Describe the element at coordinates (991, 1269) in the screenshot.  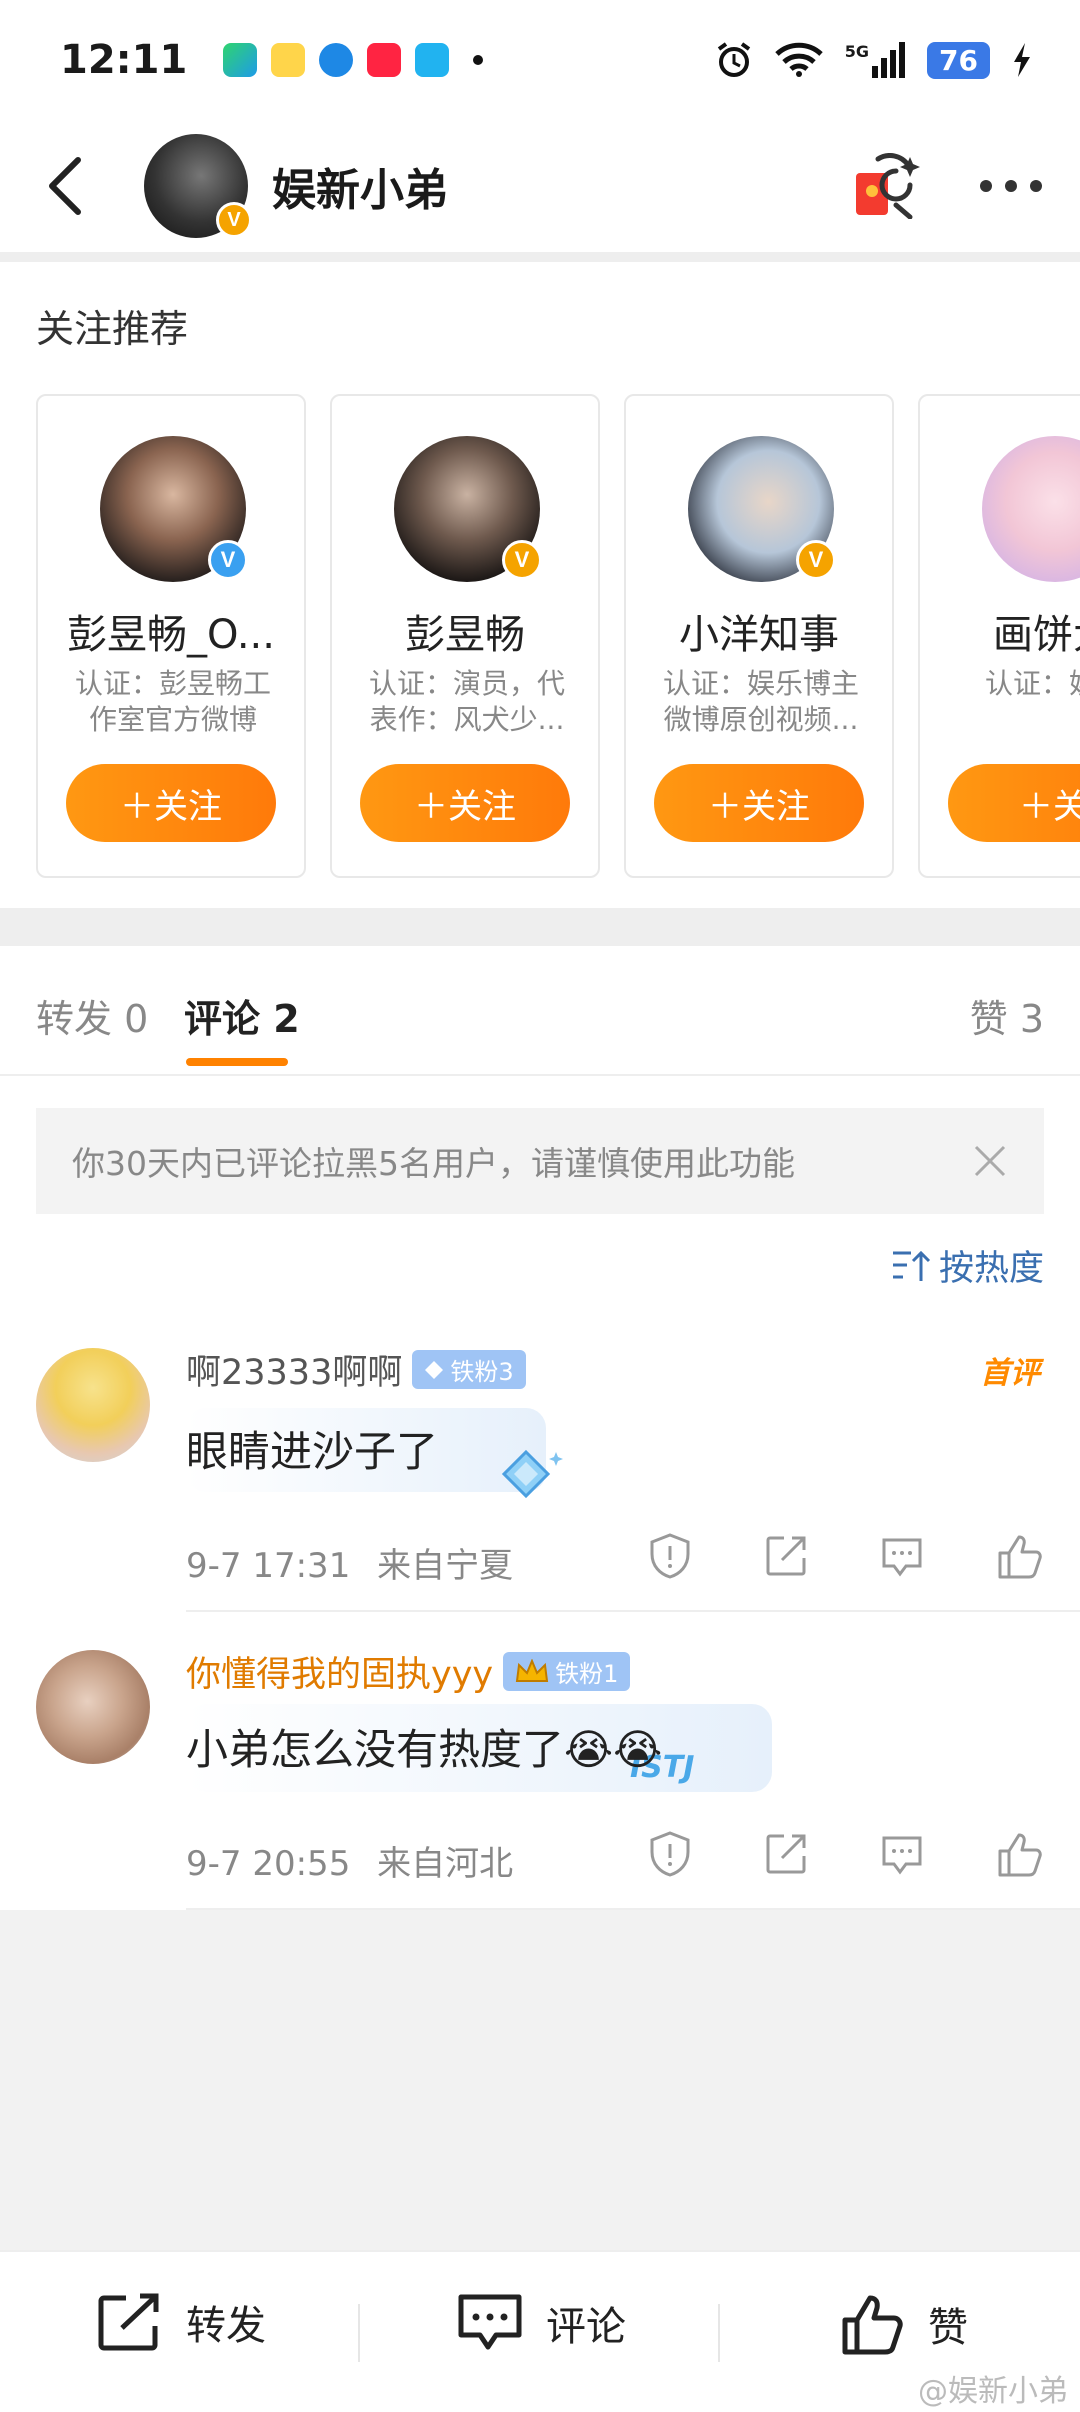
I see `sort-label: 按热度` at that location.